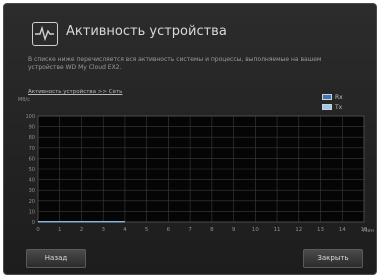 The width and height of the screenshot is (383, 280). What do you see at coordinates (45, 34) in the screenshot?
I see `activity-pulse-icon` at bounding box center [45, 34].